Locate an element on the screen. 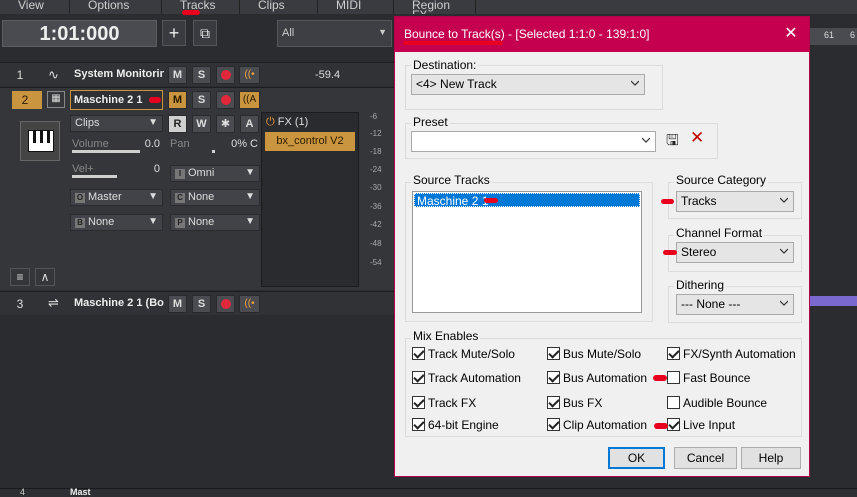 This screenshot has width=857, height=497. track-name: Maschine 2 1 is located at coordinates (114, 100).